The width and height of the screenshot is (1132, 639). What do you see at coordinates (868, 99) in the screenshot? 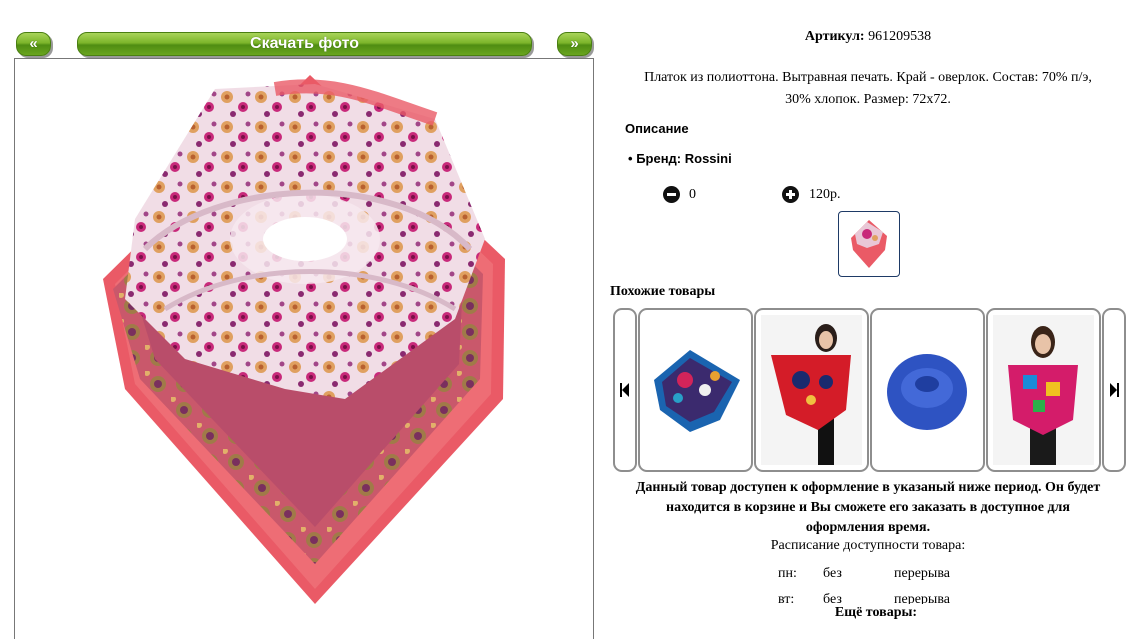
I see `description-line: 30% хлопок. Размер: 72x72.` at bounding box center [868, 99].